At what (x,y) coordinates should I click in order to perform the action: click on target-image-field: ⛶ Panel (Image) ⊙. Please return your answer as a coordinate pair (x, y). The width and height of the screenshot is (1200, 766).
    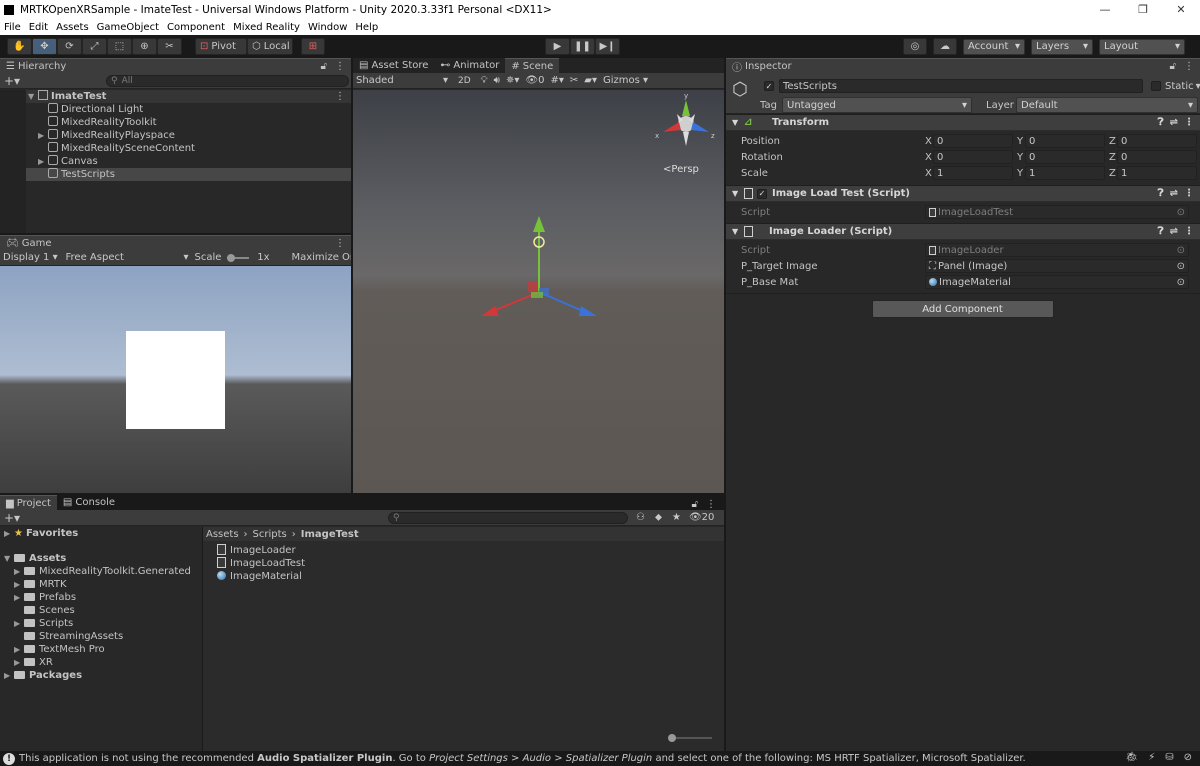
    Looking at the image, I should click on (1057, 266).